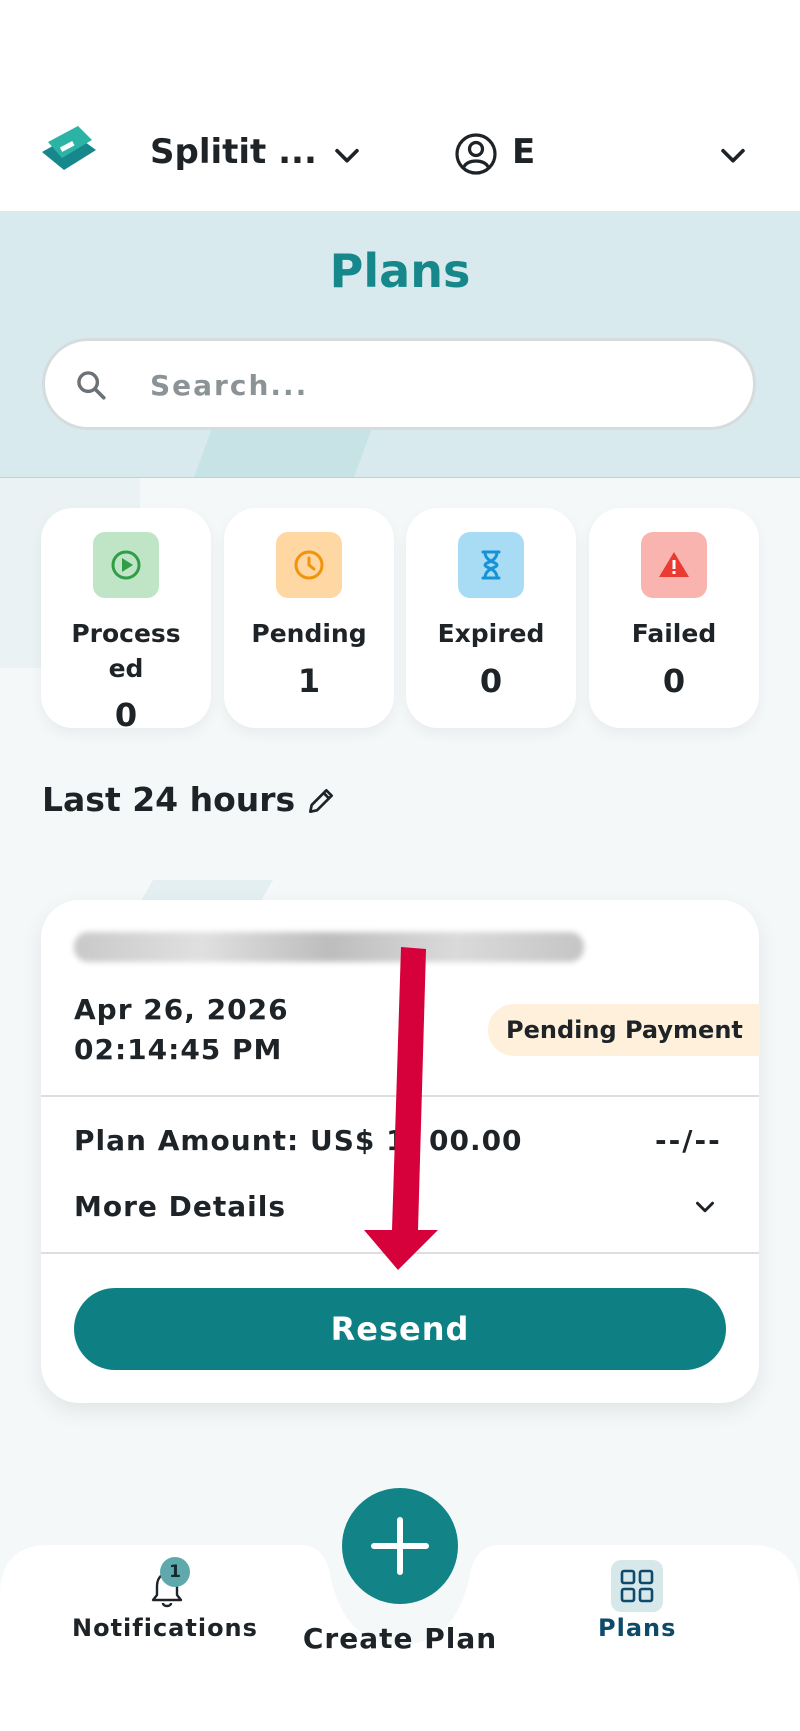 The image size is (800, 1731). What do you see at coordinates (674, 565) in the screenshot?
I see `warning-icon` at bounding box center [674, 565].